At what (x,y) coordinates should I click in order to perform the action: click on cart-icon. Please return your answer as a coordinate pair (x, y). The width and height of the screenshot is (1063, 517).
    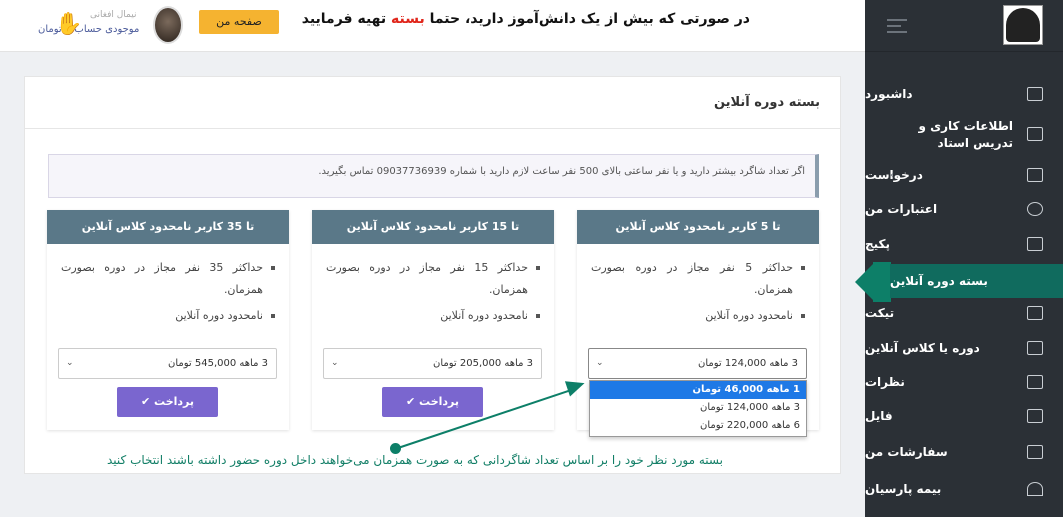
    Looking at the image, I should click on (1035, 452).